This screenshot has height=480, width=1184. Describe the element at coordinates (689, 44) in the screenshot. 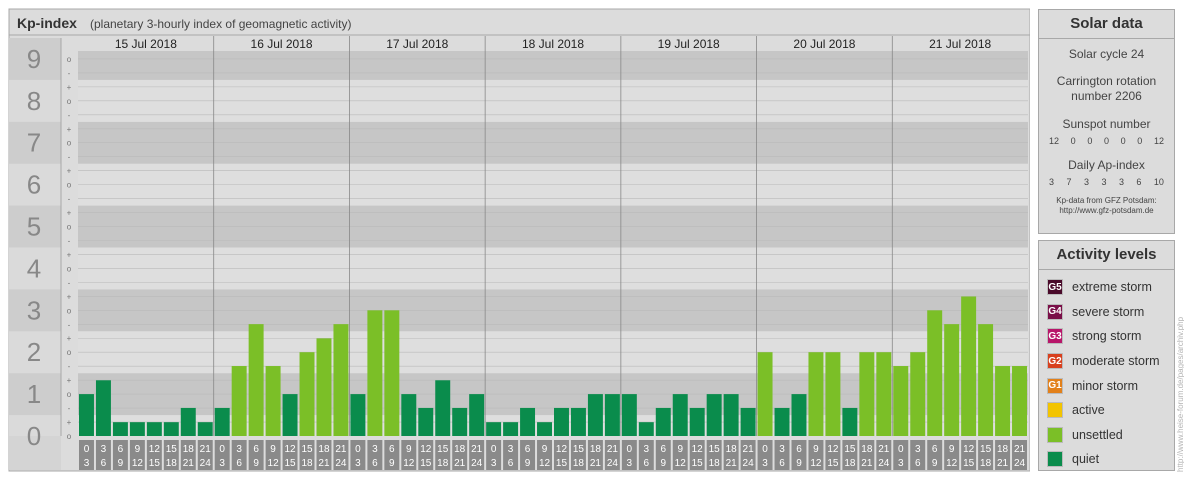

I see `day-label: 19 Jul 2018` at that location.